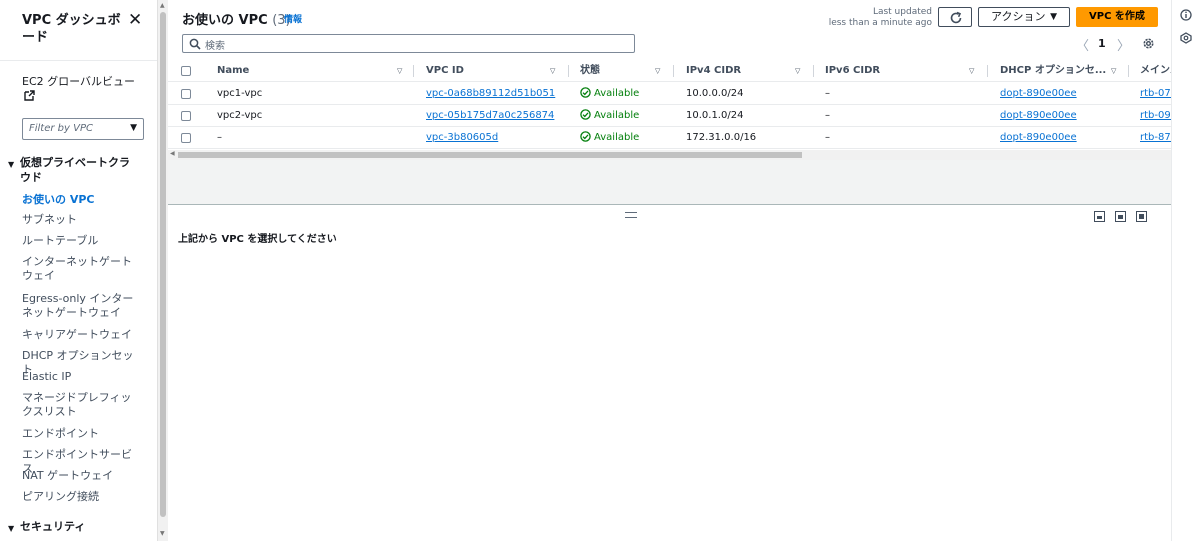 Image resolution: width=1200 pixels, height=541 pixels. I want to click on sidebar-item-endpoints: エンドポイント, so click(78, 434).